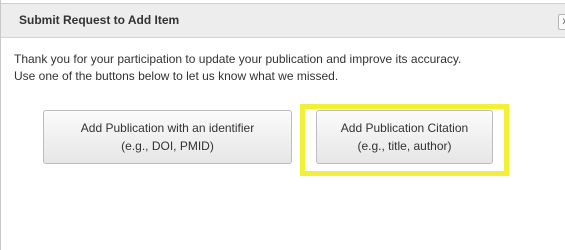  I want to click on identifier-button-label: Add Publication with an identifier, so click(167, 128).